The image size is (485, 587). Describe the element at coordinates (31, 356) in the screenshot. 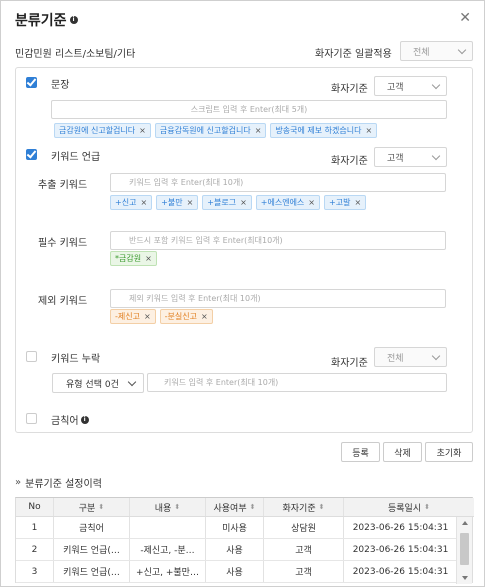

I see `keyword-omission-checkbox` at that location.